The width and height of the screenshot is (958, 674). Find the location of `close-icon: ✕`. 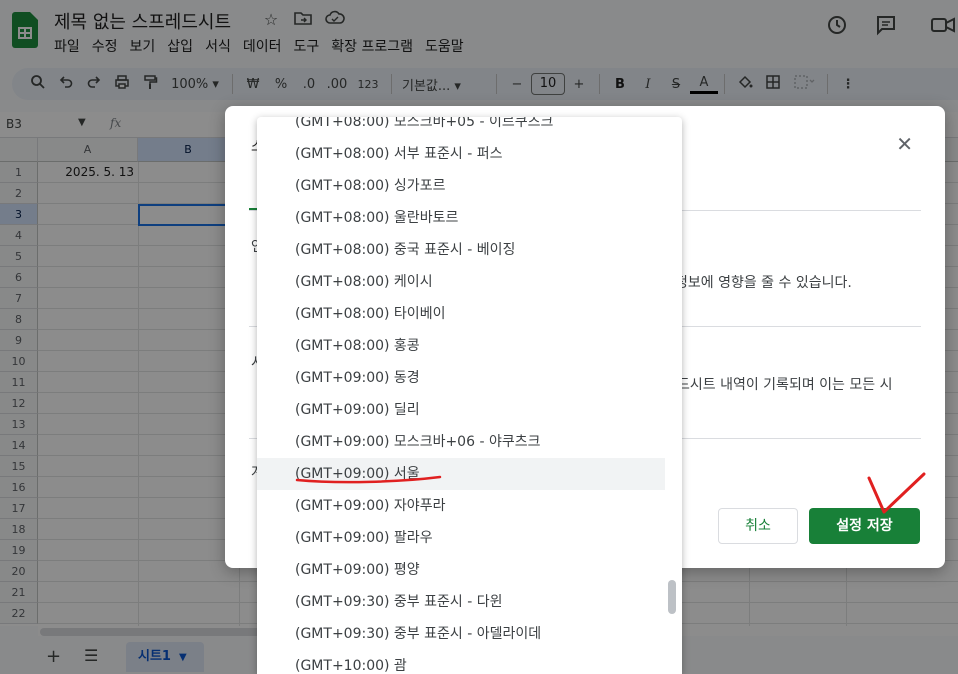

close-icon: ✕ is located at coordinates (904, 144).